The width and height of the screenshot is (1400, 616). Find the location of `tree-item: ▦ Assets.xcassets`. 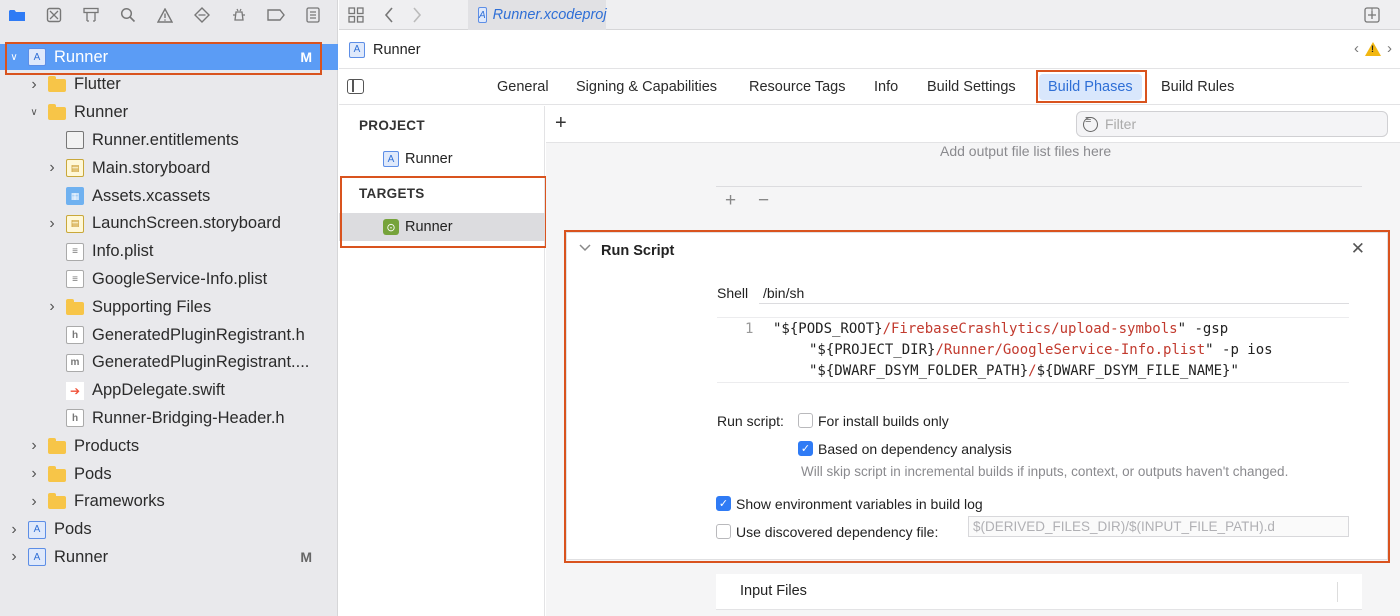

tree-item: ▦ Assets.xcassets is located at coordinates (169, 196).